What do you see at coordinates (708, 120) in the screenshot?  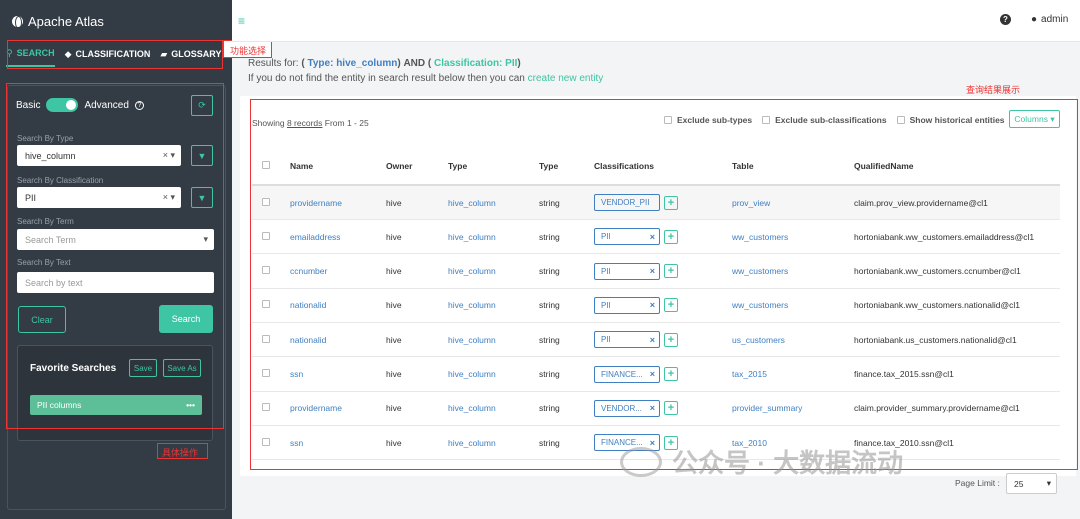 I see `exclude-subtypes-checkbox: Exclude sub-types` at bounding box center [708, 120].